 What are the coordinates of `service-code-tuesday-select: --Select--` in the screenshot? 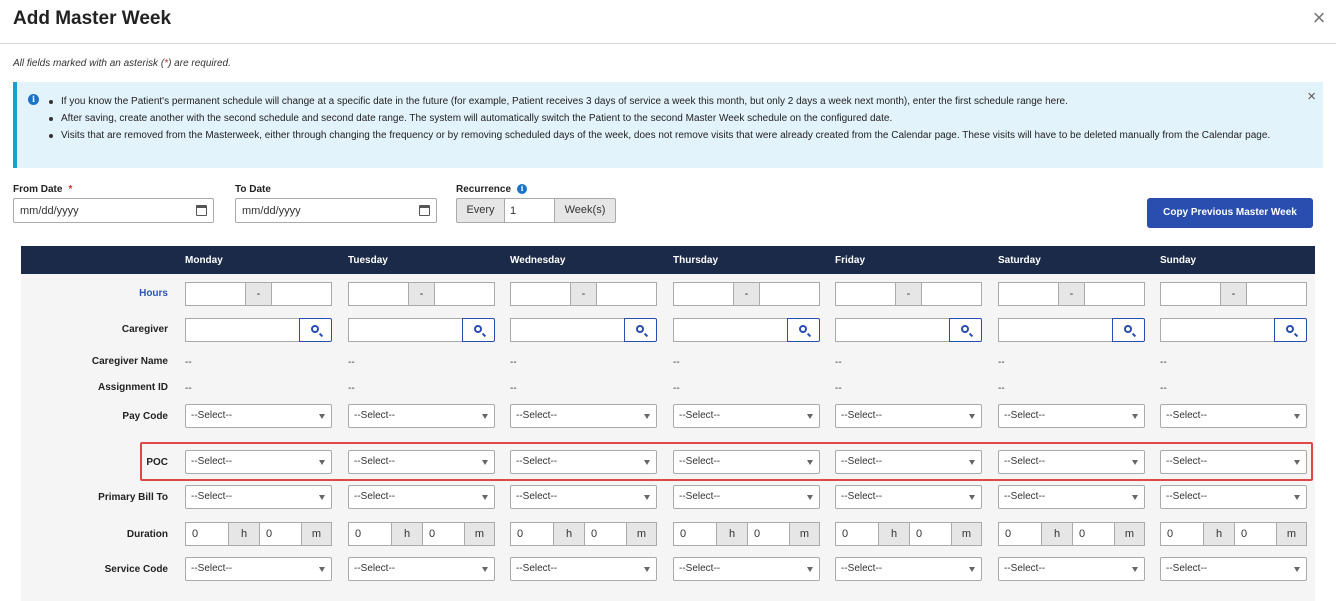 It's located at (421, 569).